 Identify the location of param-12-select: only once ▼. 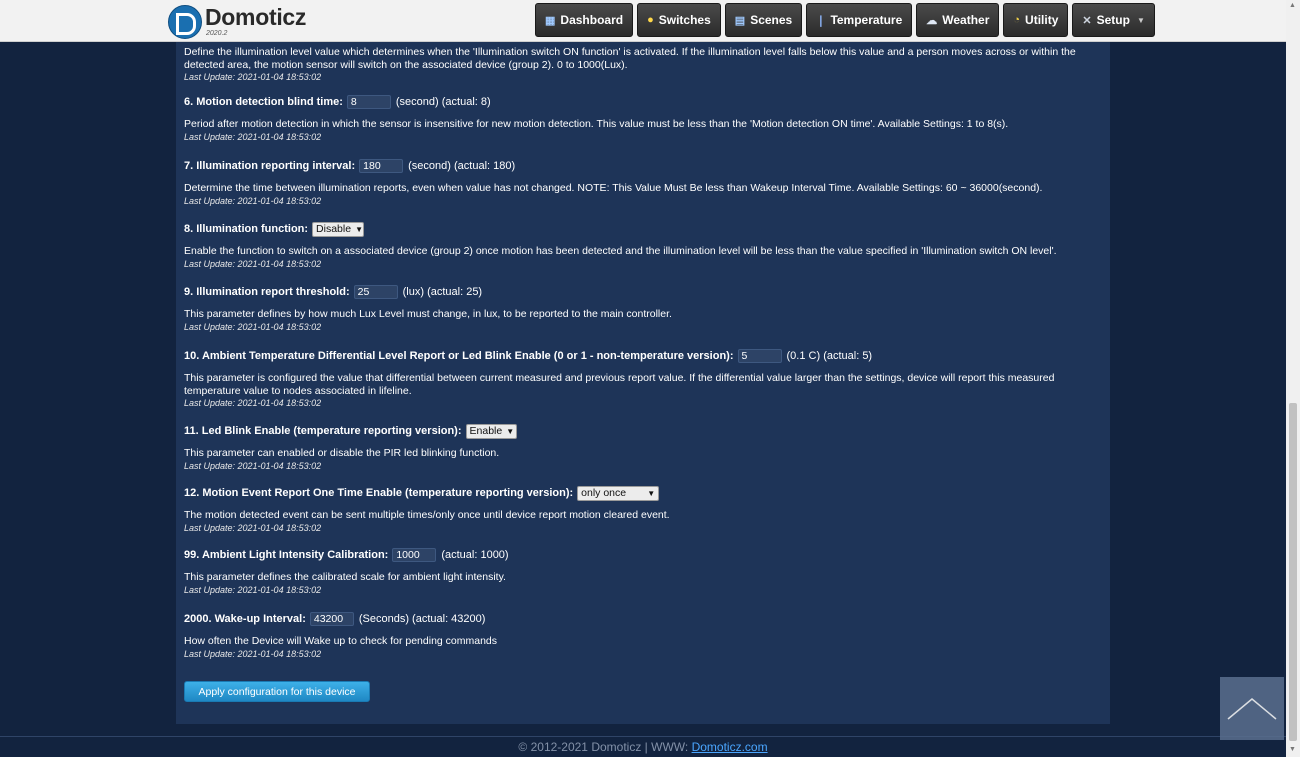
(618, 493).